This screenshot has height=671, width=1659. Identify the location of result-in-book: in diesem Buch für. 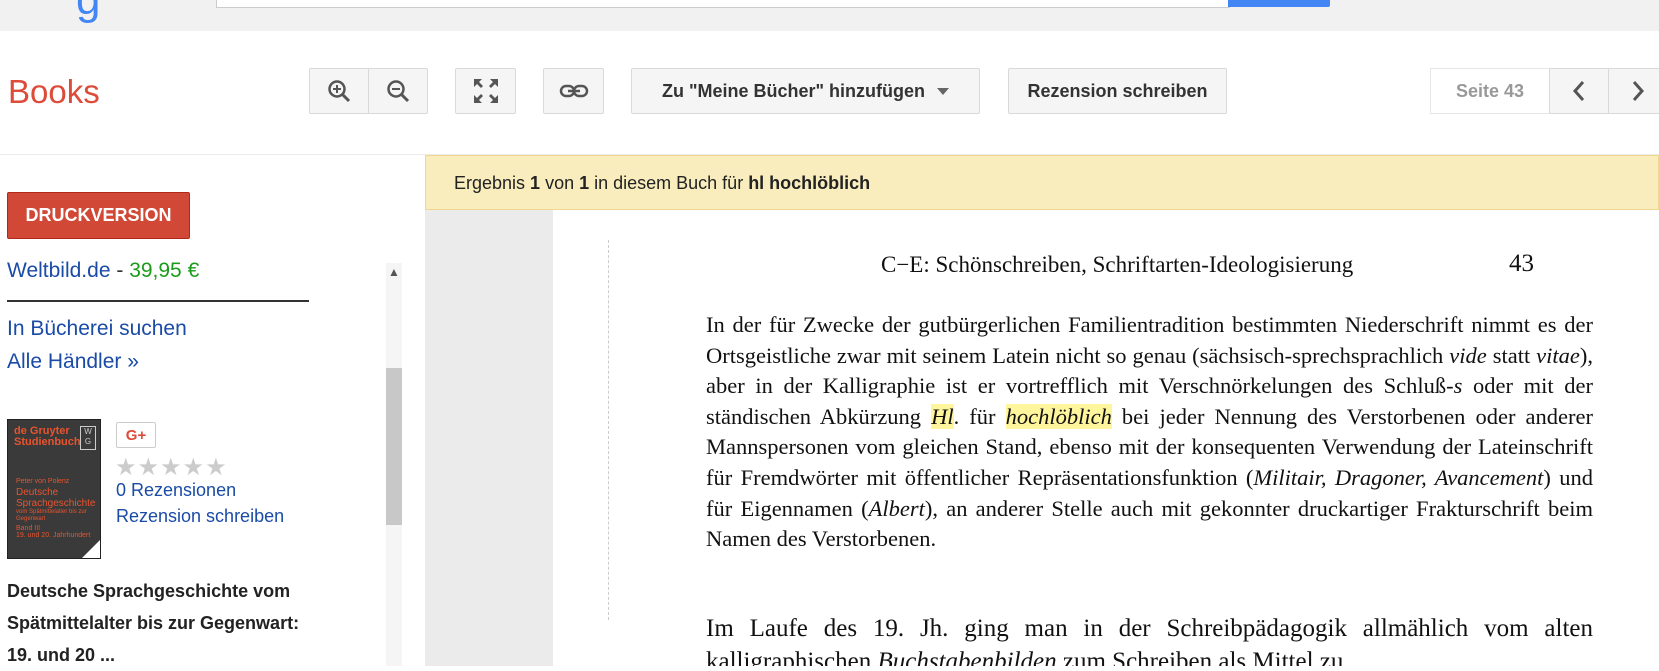
(669, 183).